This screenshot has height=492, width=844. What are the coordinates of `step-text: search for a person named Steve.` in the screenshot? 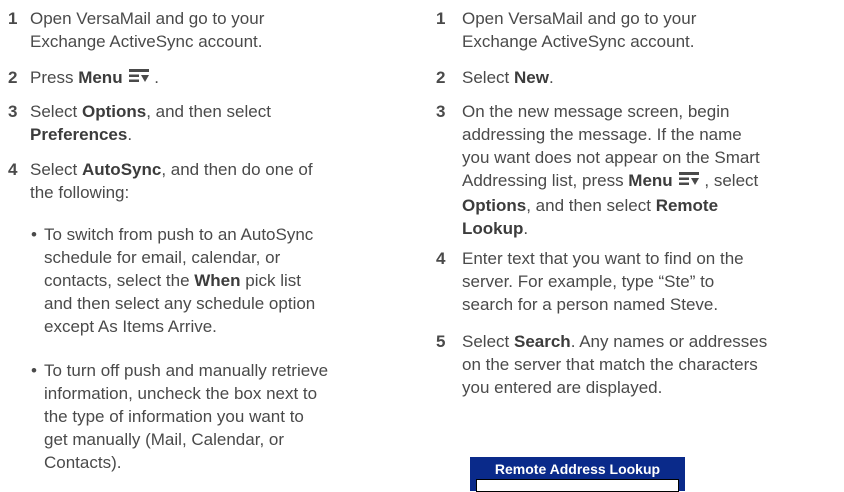 It's located at (590, 304).